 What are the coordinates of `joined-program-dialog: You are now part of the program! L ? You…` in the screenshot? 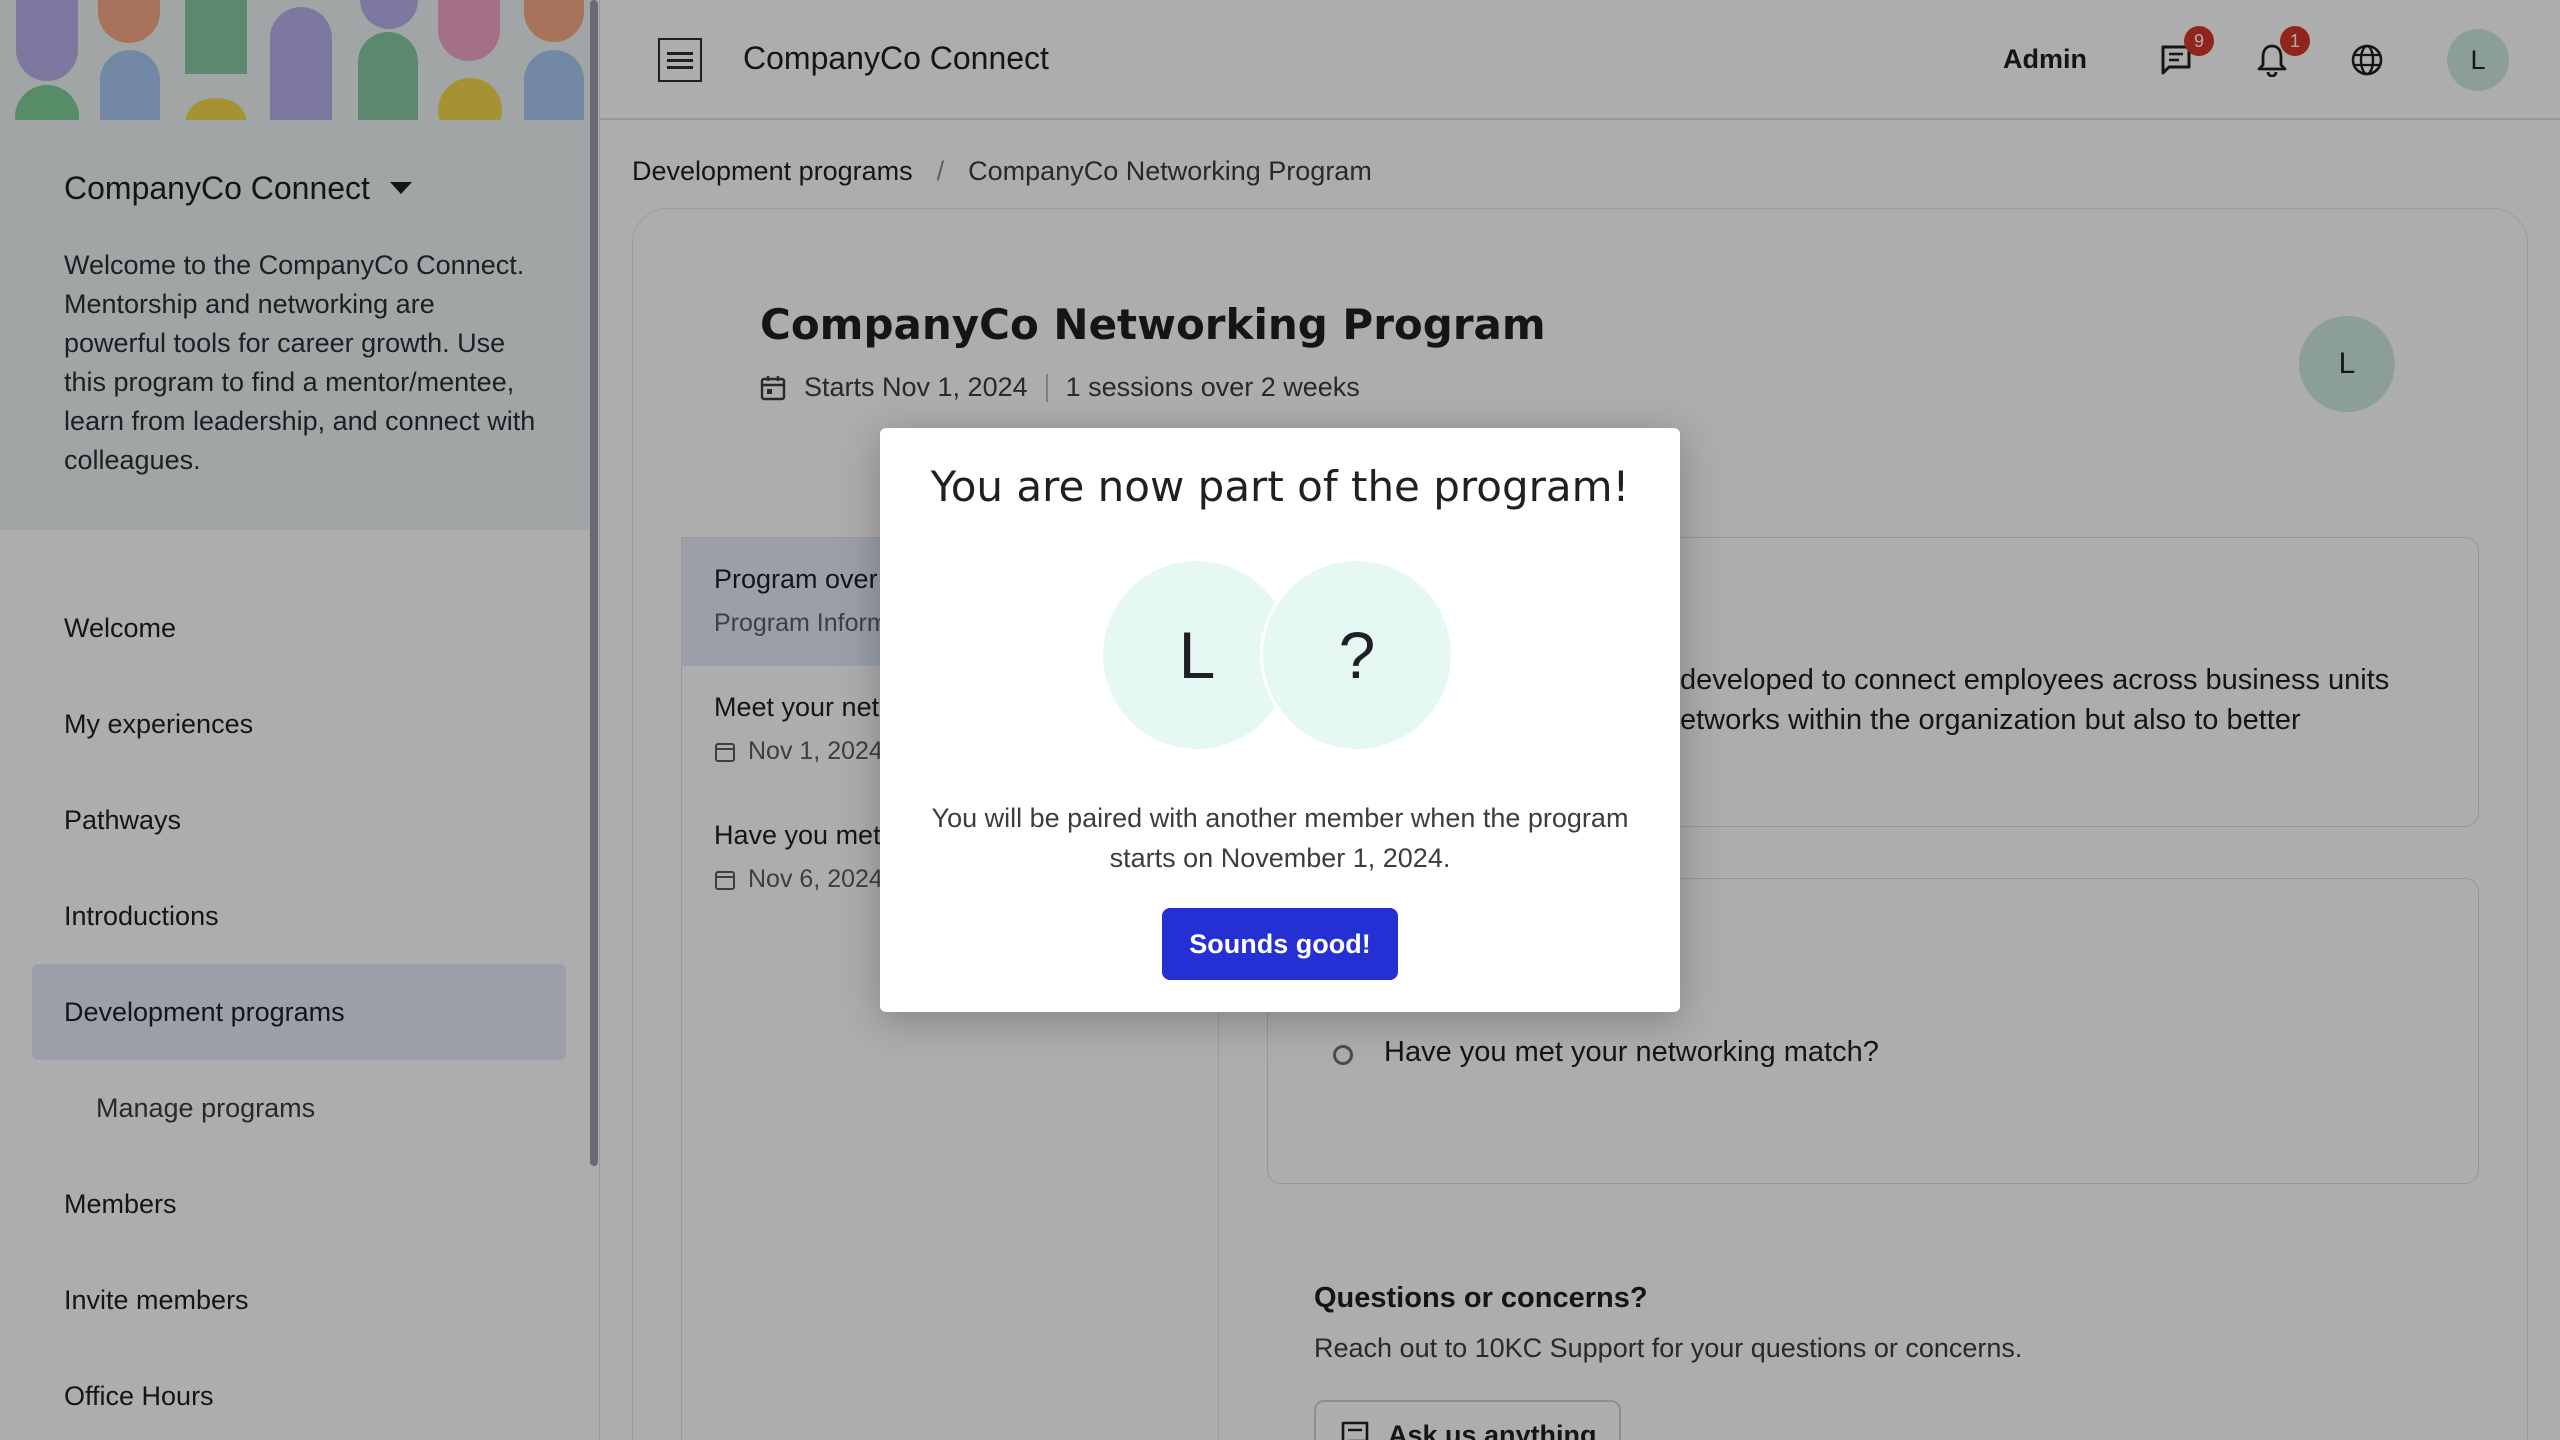 It's located at (1280, 720).